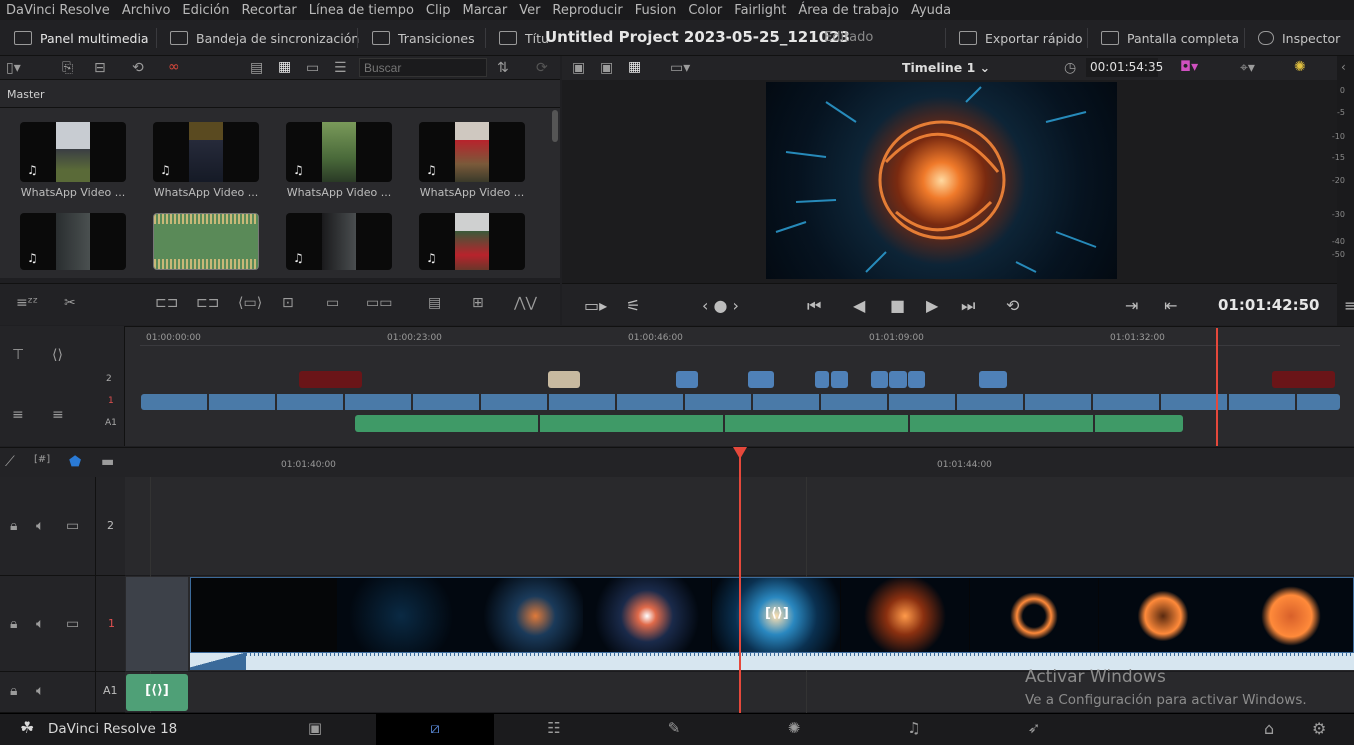 The width and height of the screenshot is (1354, 745). Describe the element at coordinates (740, 453) in the screenshot. I see `playhead-handle` at that location.